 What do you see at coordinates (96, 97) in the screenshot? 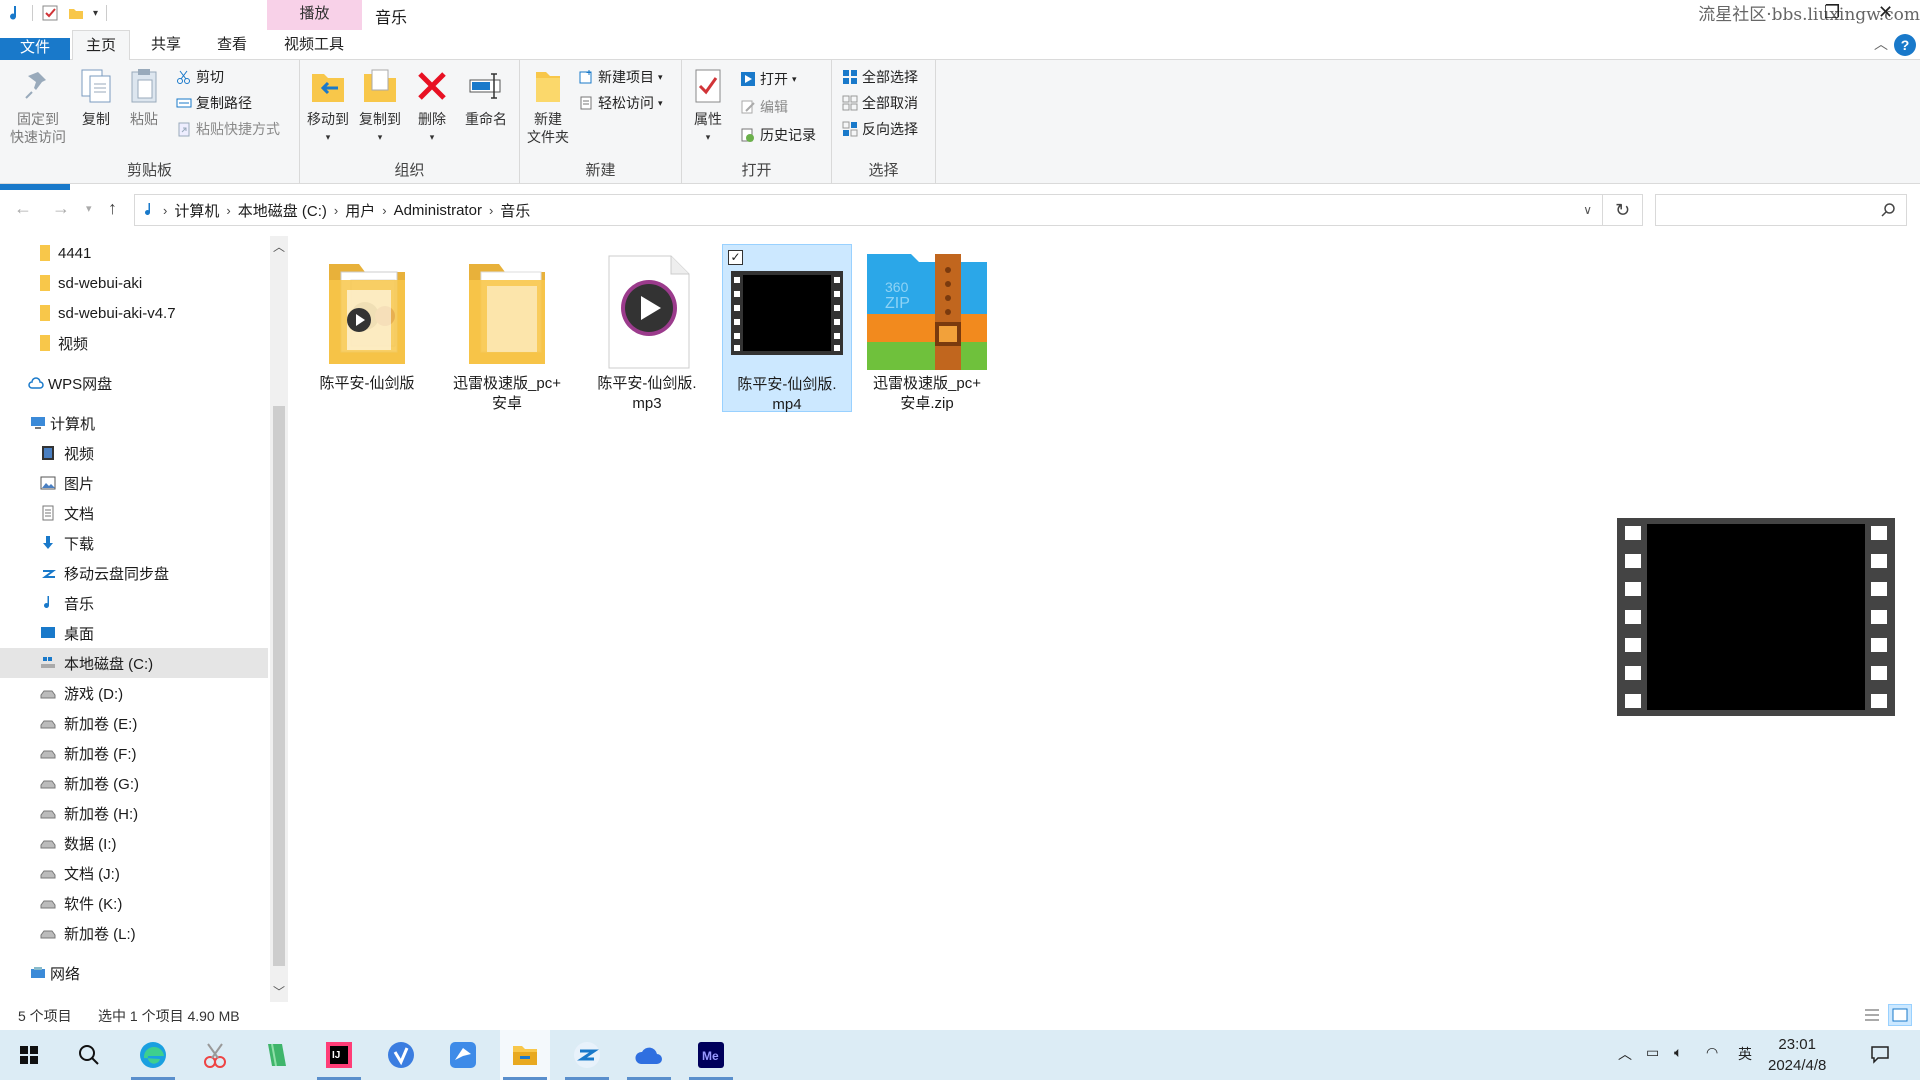
I see `copy-button: 复制` at bounding box center [96, 97].